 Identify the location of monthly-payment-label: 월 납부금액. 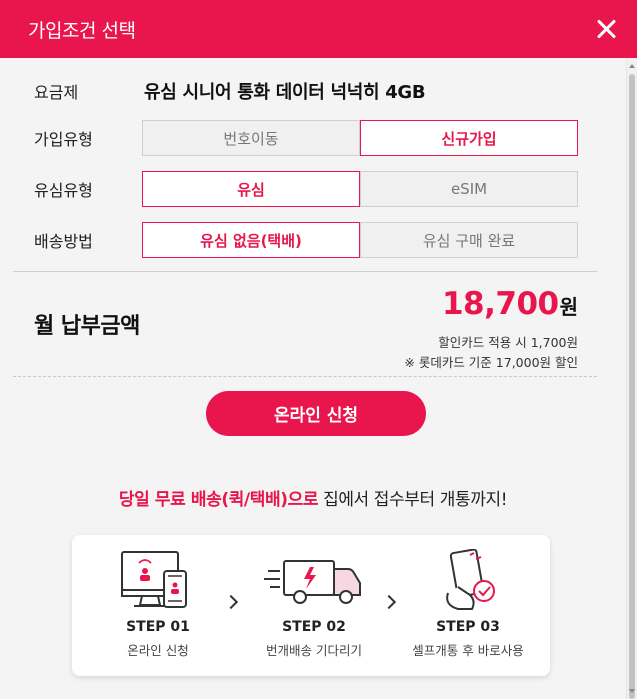
(87, 326).